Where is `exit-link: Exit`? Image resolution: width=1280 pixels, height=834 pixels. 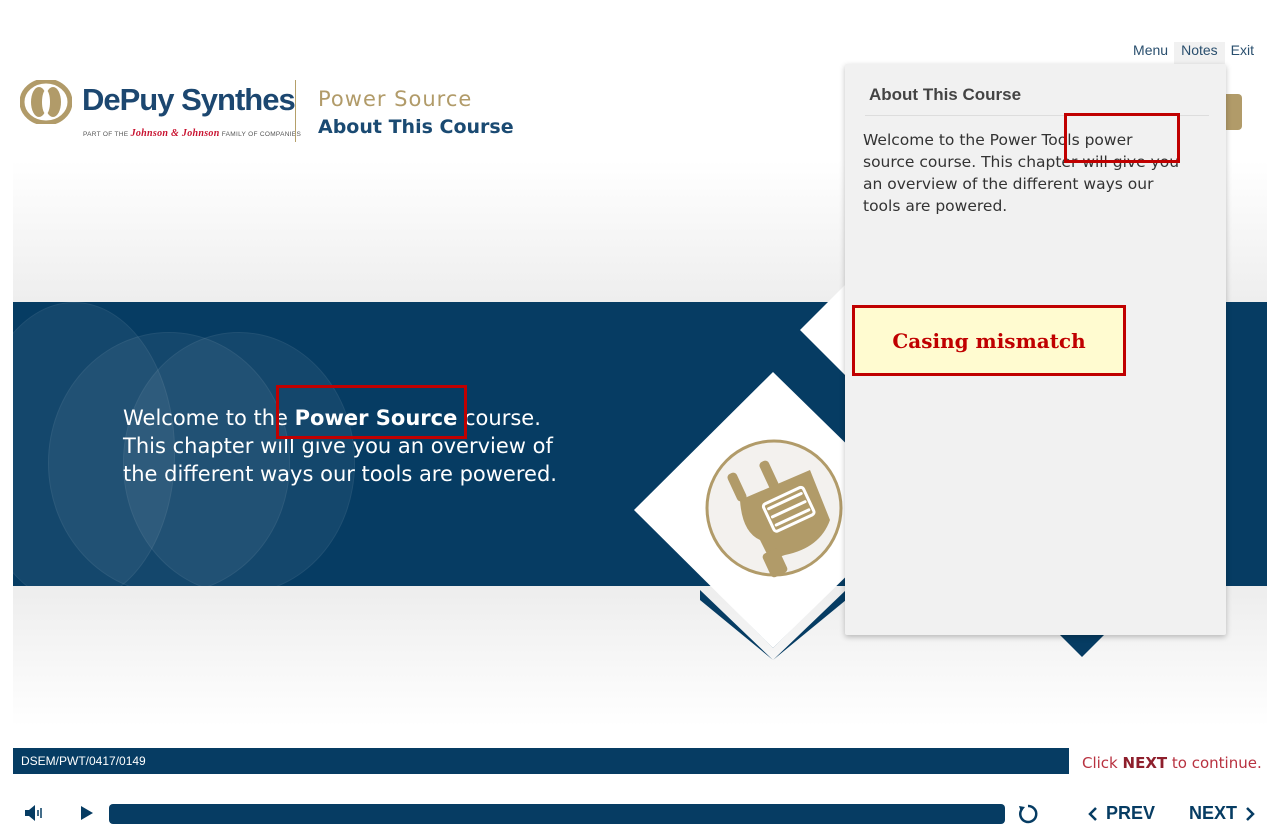 exit-link: Exit is located at coordinates (1242, 53).